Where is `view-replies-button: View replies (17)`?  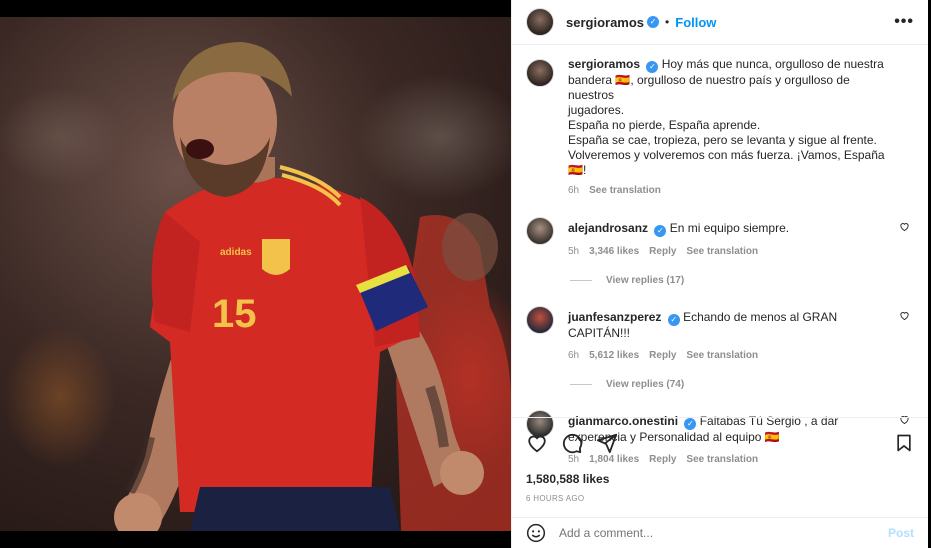
view-replies-button: View replies (17) is located at coordinates (742, 280).